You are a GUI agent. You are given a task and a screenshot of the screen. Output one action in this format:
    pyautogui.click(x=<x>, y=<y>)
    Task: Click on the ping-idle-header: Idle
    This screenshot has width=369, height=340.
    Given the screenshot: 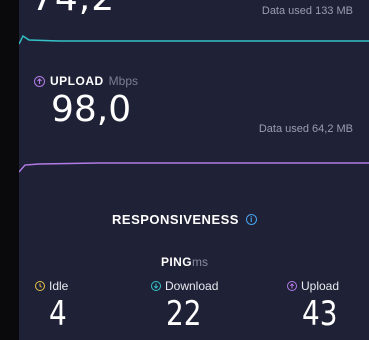 What is the action you would take?
    pyautogui.click(x=51, y=286)
    